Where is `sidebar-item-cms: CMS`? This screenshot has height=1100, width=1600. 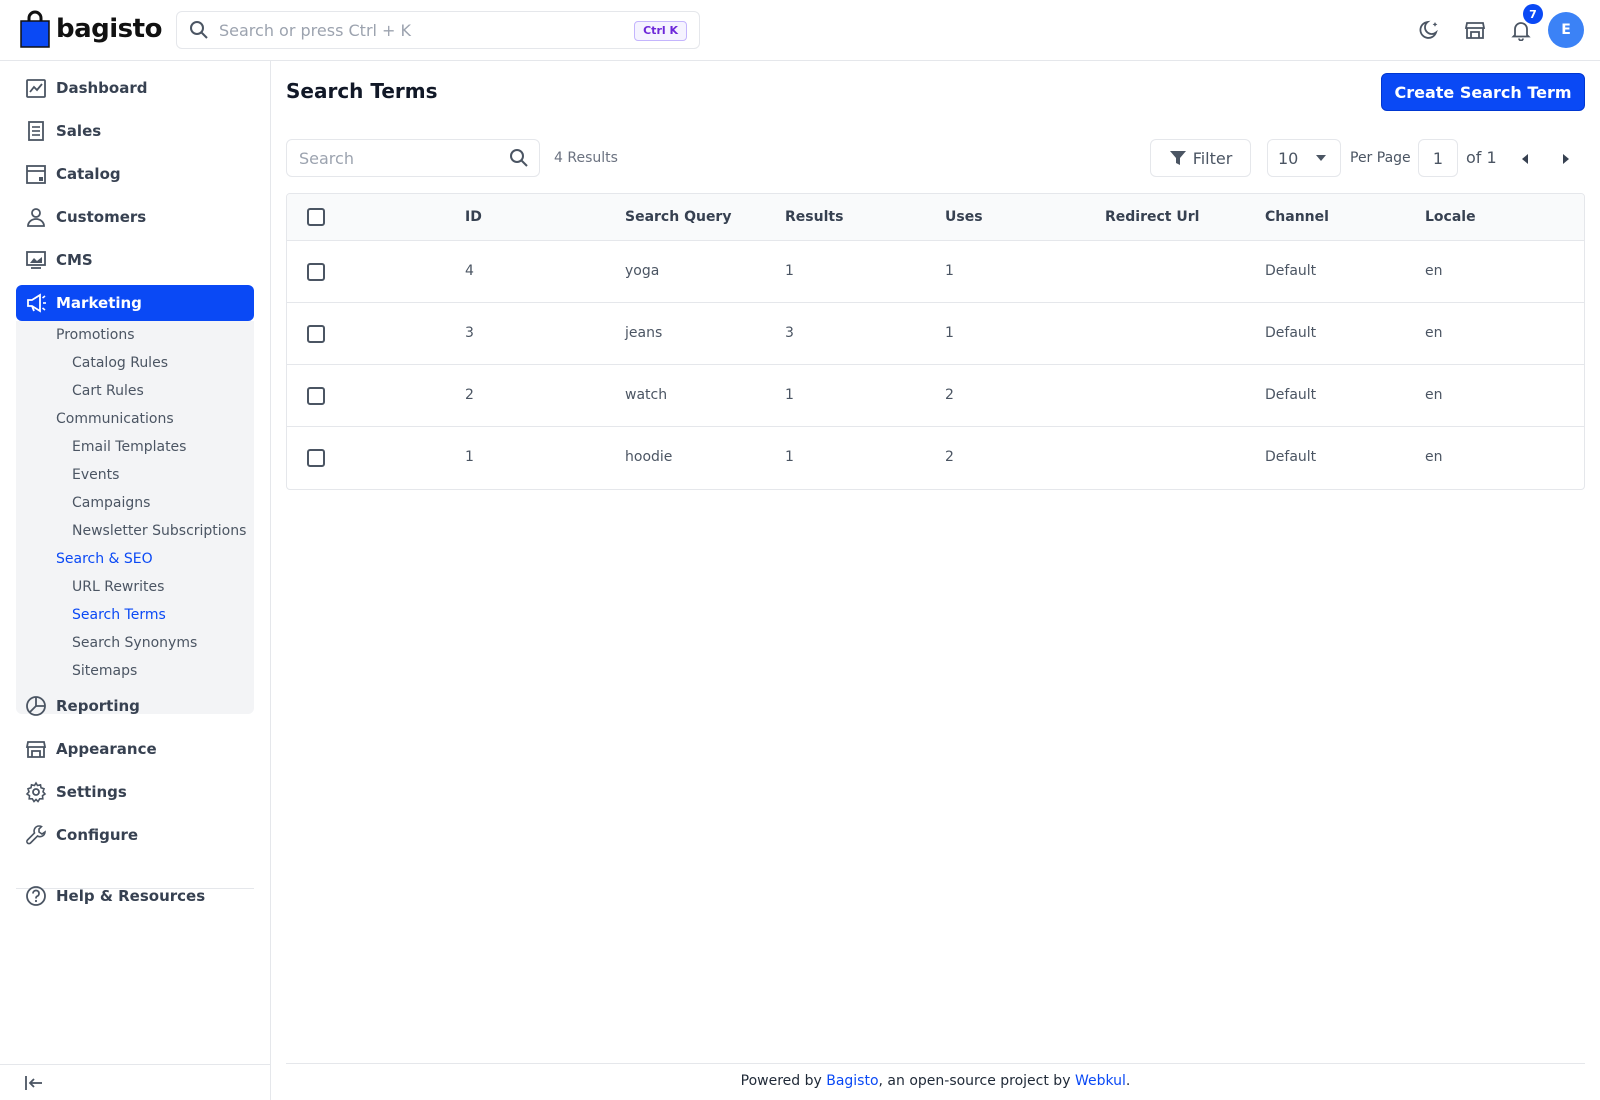
sidebar-item-cms: CMS is located at coordinates (135, 260).